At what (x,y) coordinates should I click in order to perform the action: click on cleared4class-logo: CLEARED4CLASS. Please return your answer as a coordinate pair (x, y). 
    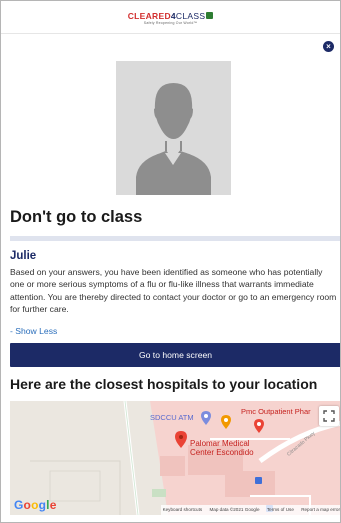
    Looking at the image, I should click on (170, 16).